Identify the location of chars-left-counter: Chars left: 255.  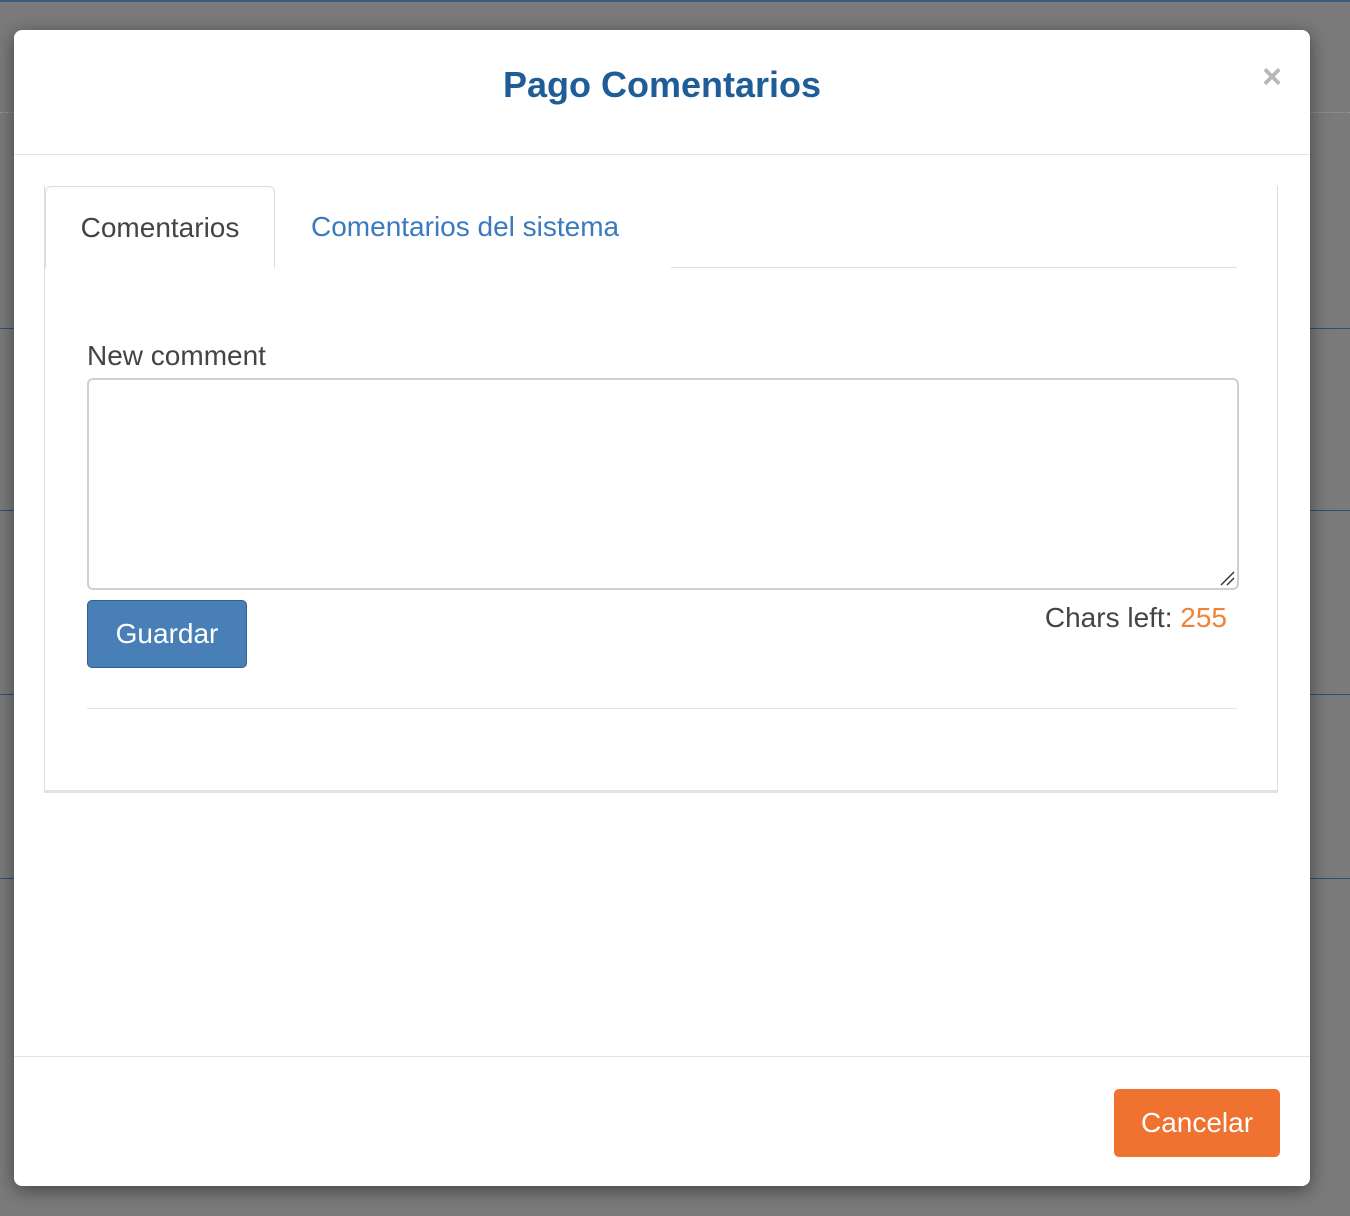
(1136, 618).